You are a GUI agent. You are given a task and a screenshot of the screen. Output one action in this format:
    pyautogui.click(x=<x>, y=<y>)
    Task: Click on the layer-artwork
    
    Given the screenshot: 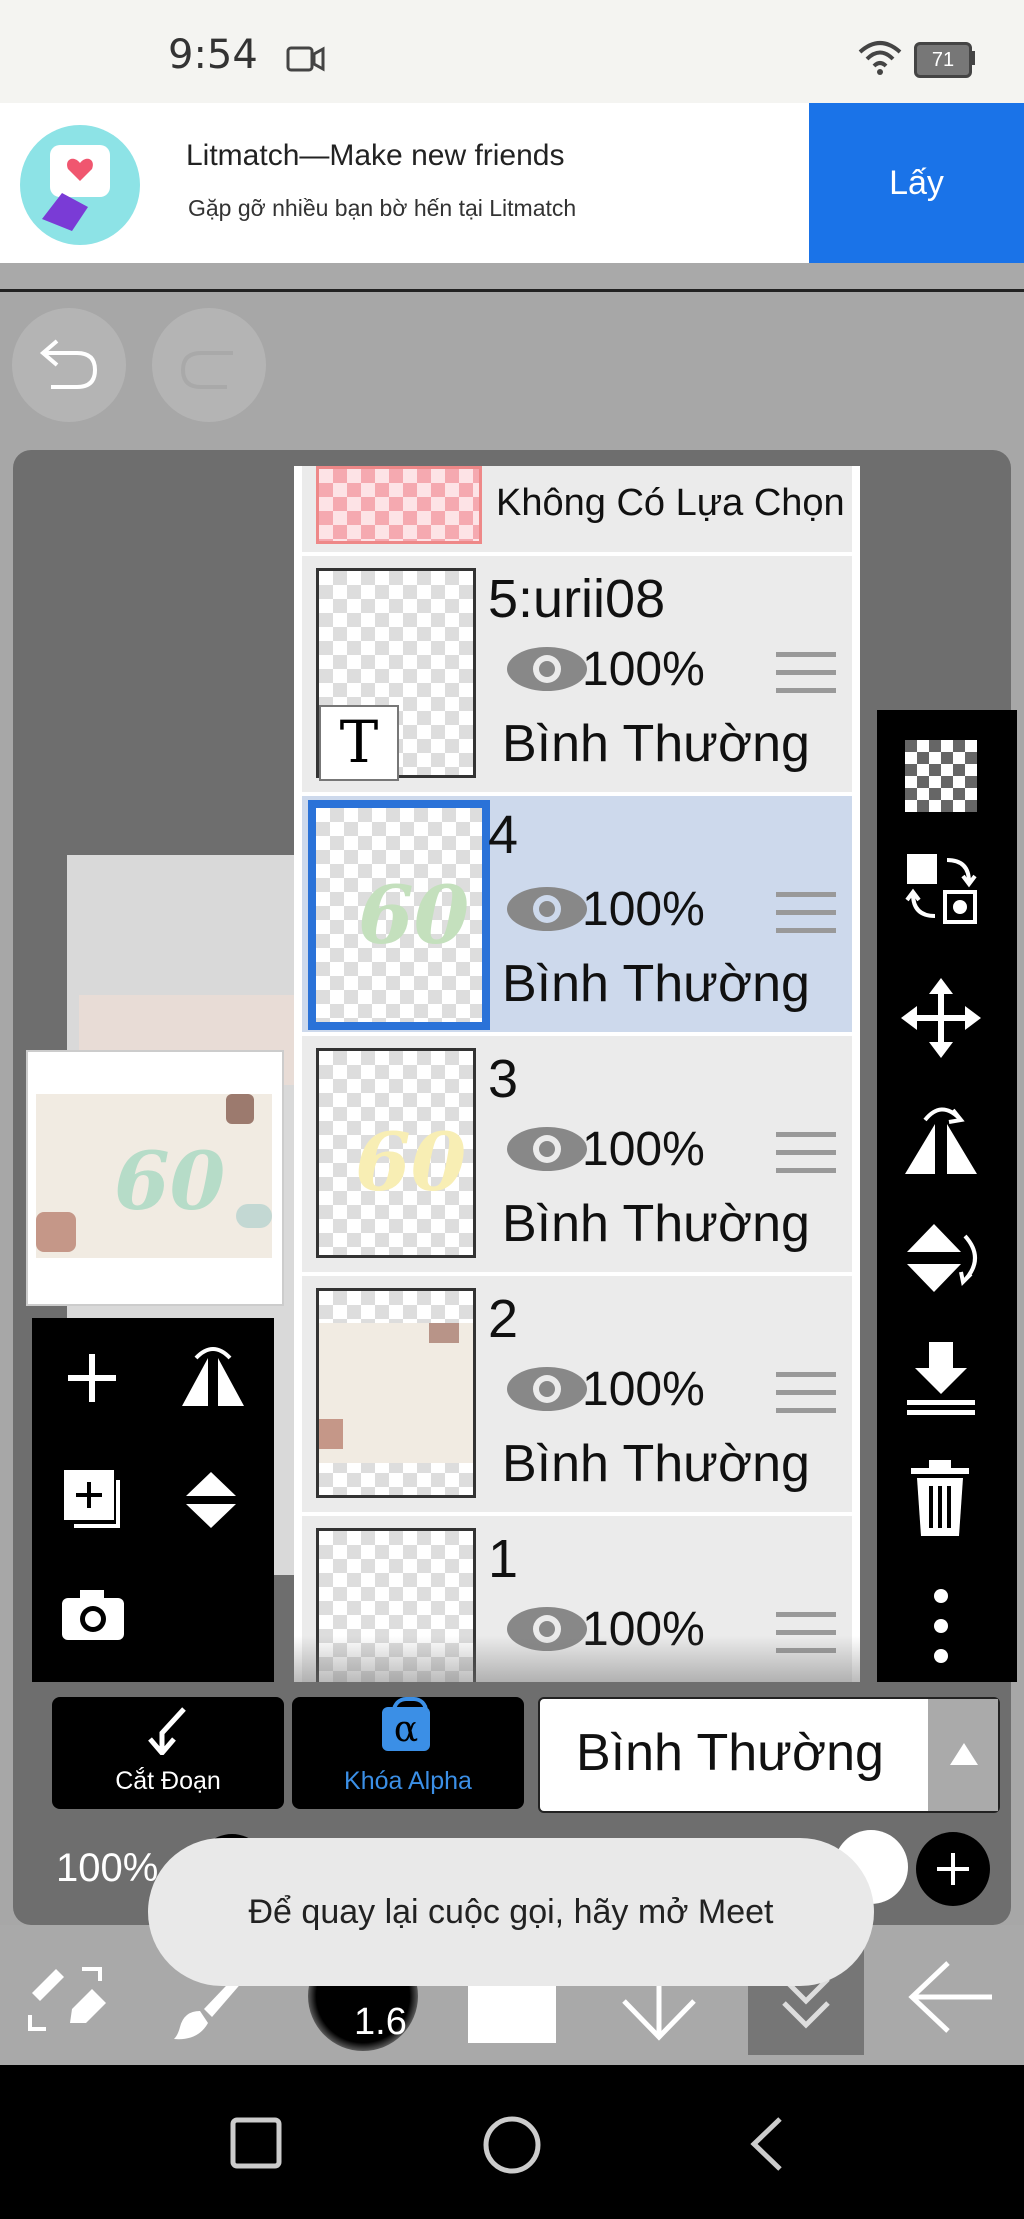 What is the action you would take?
    pyautogui.click(x=396, y=1393)
    